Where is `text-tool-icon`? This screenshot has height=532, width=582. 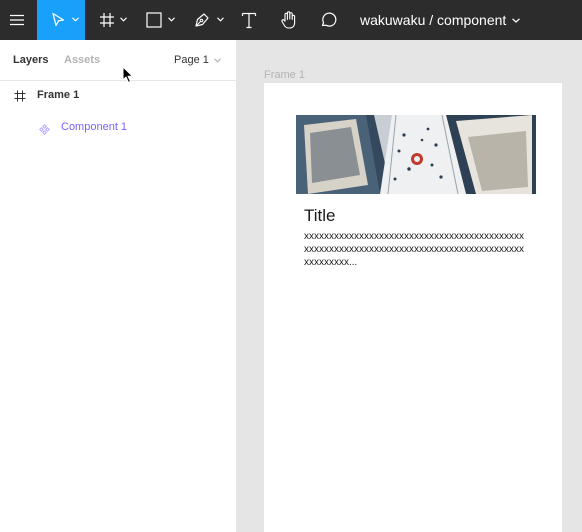 text-tool-icon is located at coordinates (249, 20).